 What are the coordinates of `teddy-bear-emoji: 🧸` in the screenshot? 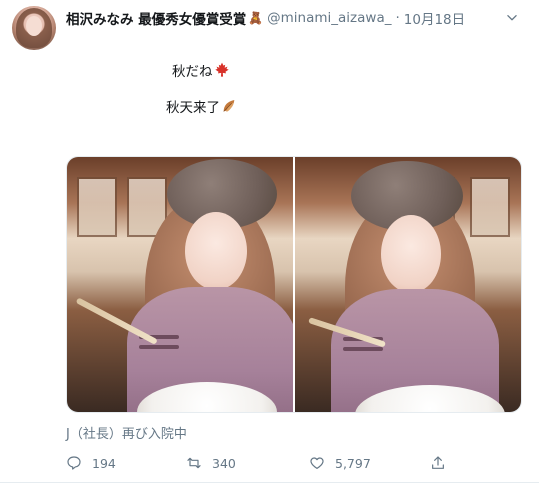 It's located at (256, 18).